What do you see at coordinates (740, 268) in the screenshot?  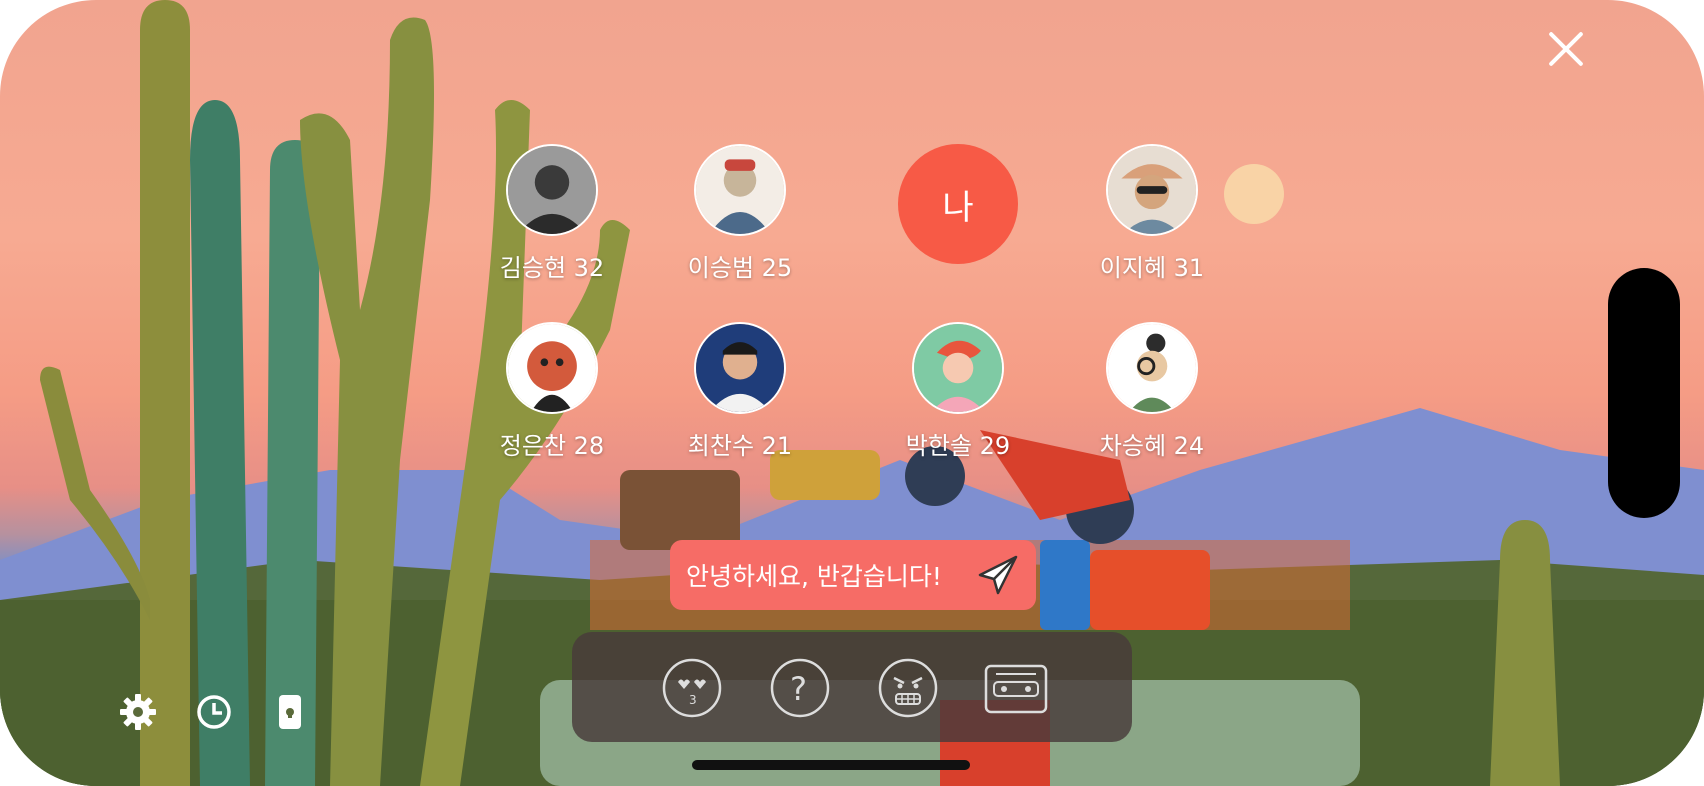 I see `participant-name: 이승범 25` at bounding box center [740, 268].